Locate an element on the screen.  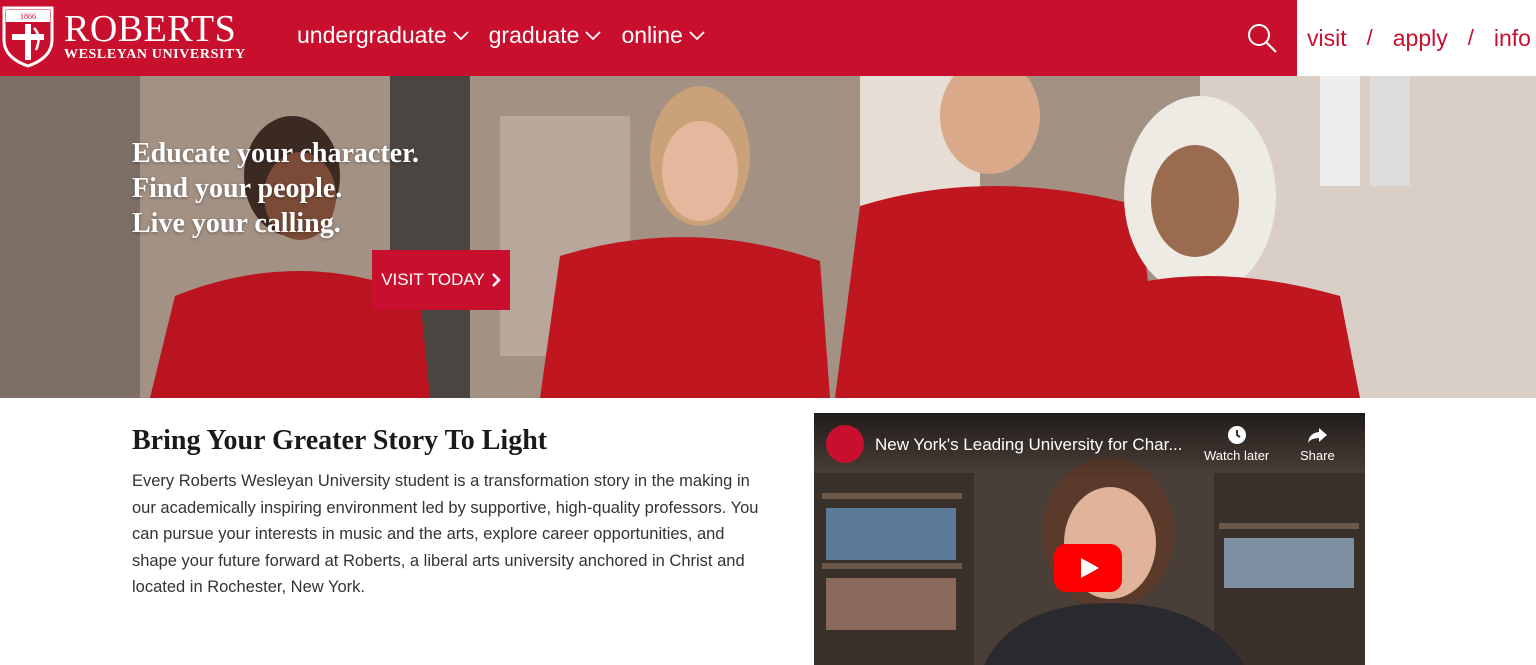
logo-subtitle: WESLEYAN UNIVERSITY is located at coordinates (155, 54).